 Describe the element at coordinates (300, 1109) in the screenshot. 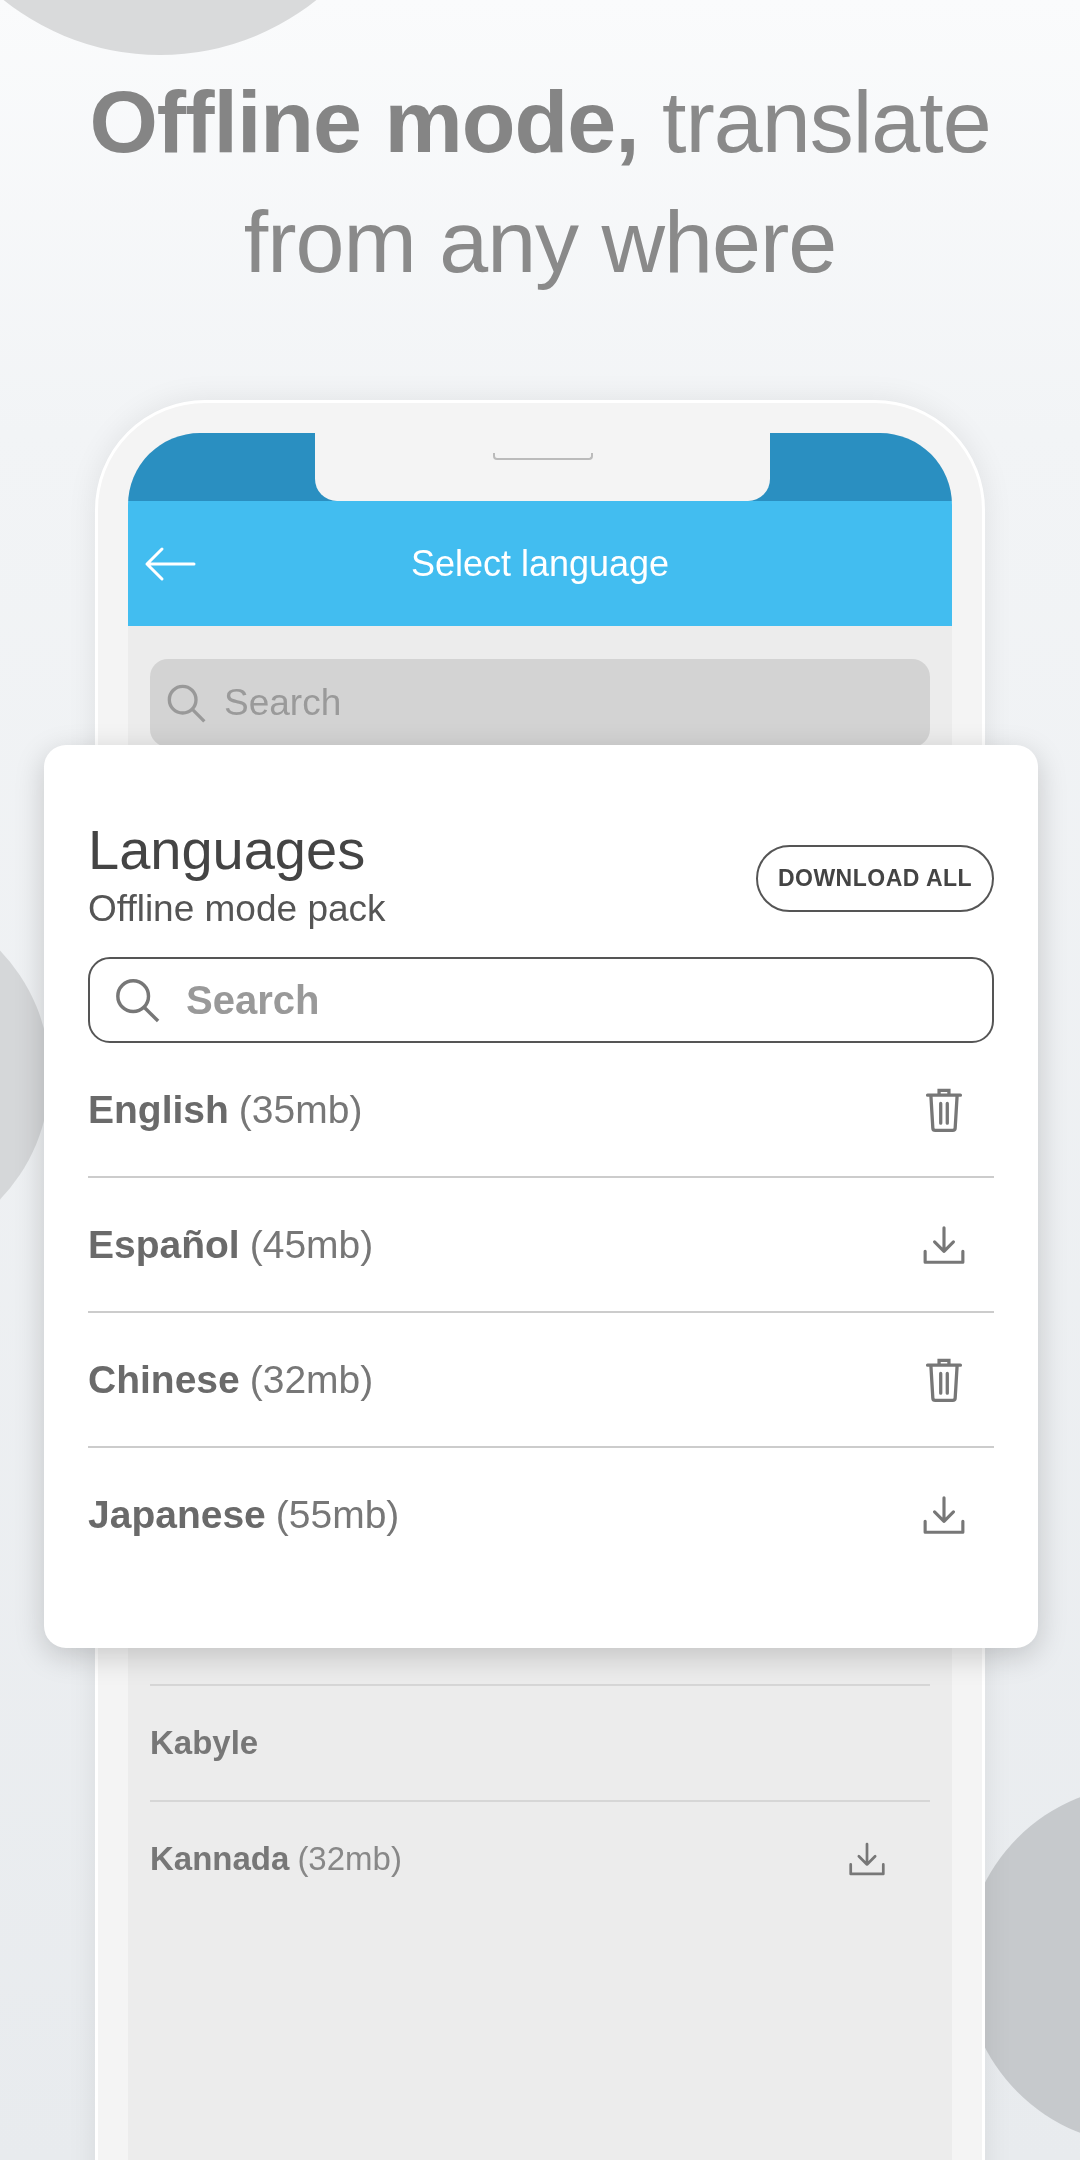

I see `file-size: (35mb)` at that location.